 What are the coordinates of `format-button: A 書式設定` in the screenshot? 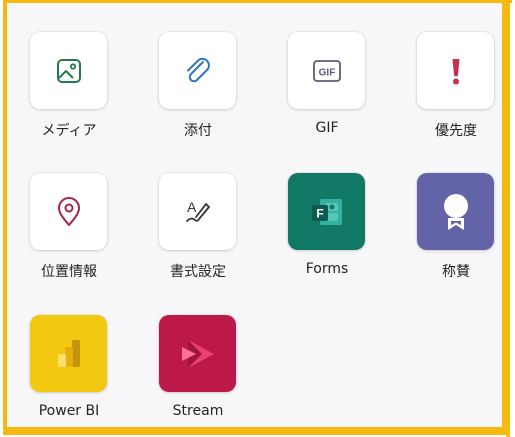 It's located at (198, 228).